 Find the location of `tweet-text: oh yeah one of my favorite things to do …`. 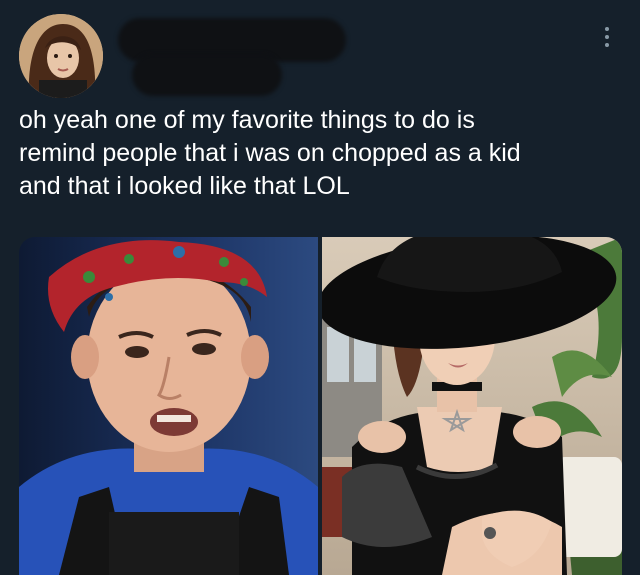

tweet-text: oh yeah one of my favorite things to do … is located at coordinates (270, 153).